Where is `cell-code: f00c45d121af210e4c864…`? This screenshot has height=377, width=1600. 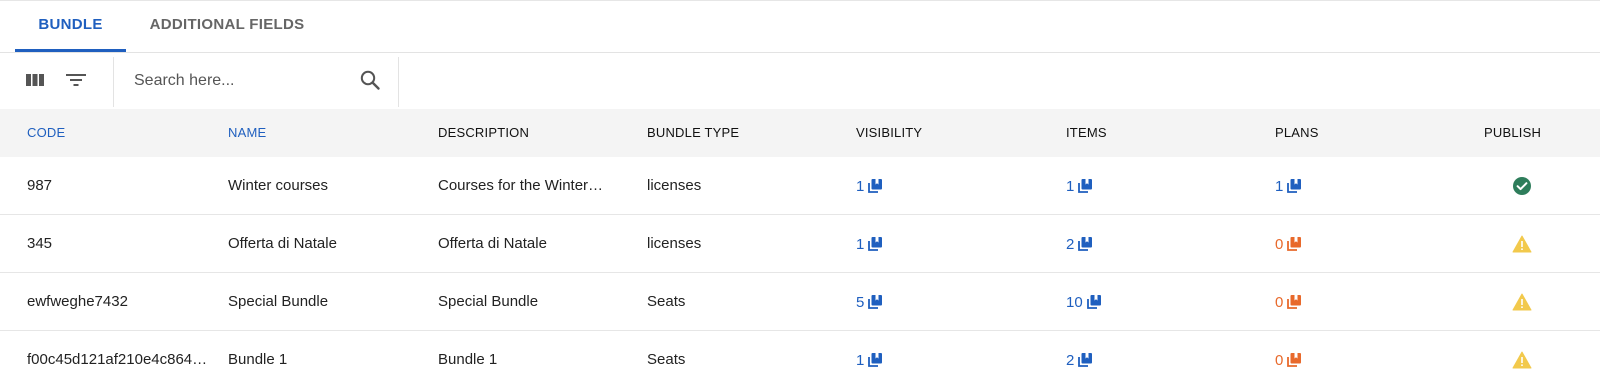 cell-code: f00c45d121af210e4c864… is located at coordinates (117, 359).